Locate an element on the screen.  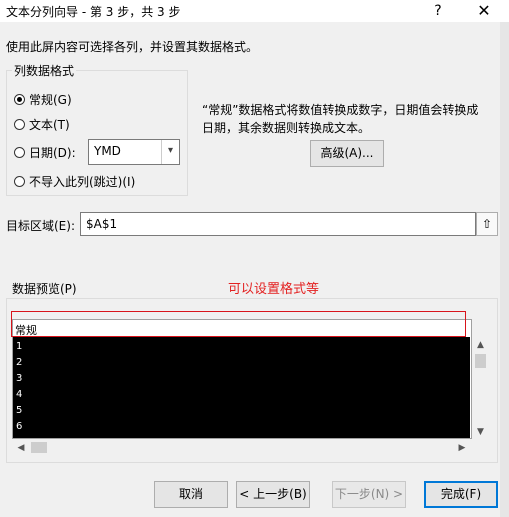
cancel-button: 取消 is located at coordinates (191, 494).